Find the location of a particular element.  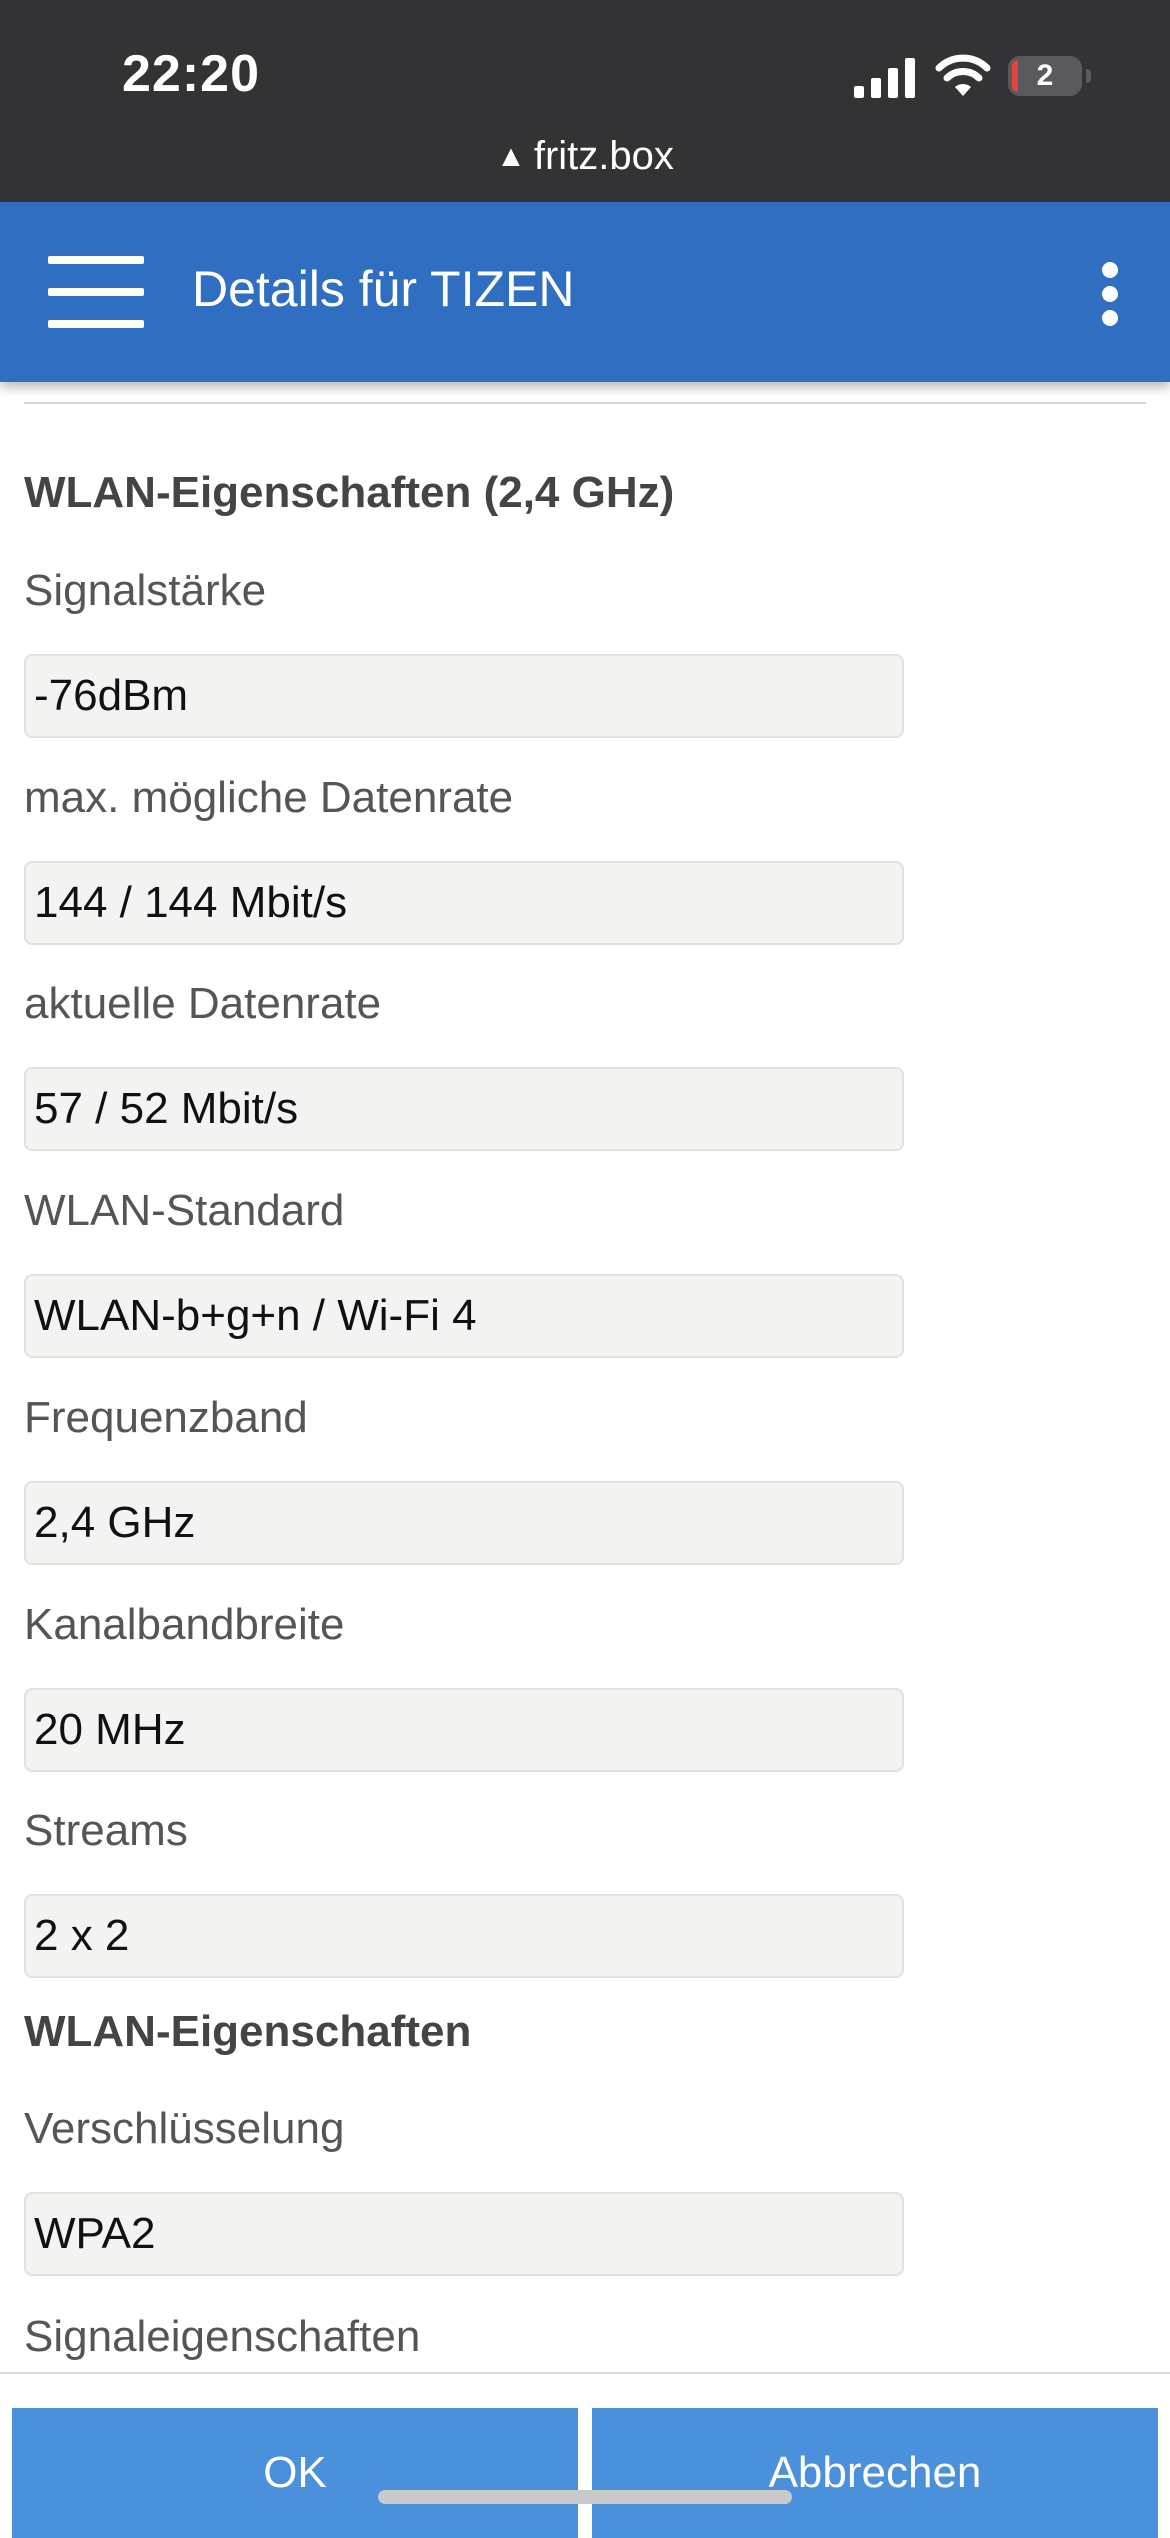

wifi-icon is located at coordinates (963, 75).